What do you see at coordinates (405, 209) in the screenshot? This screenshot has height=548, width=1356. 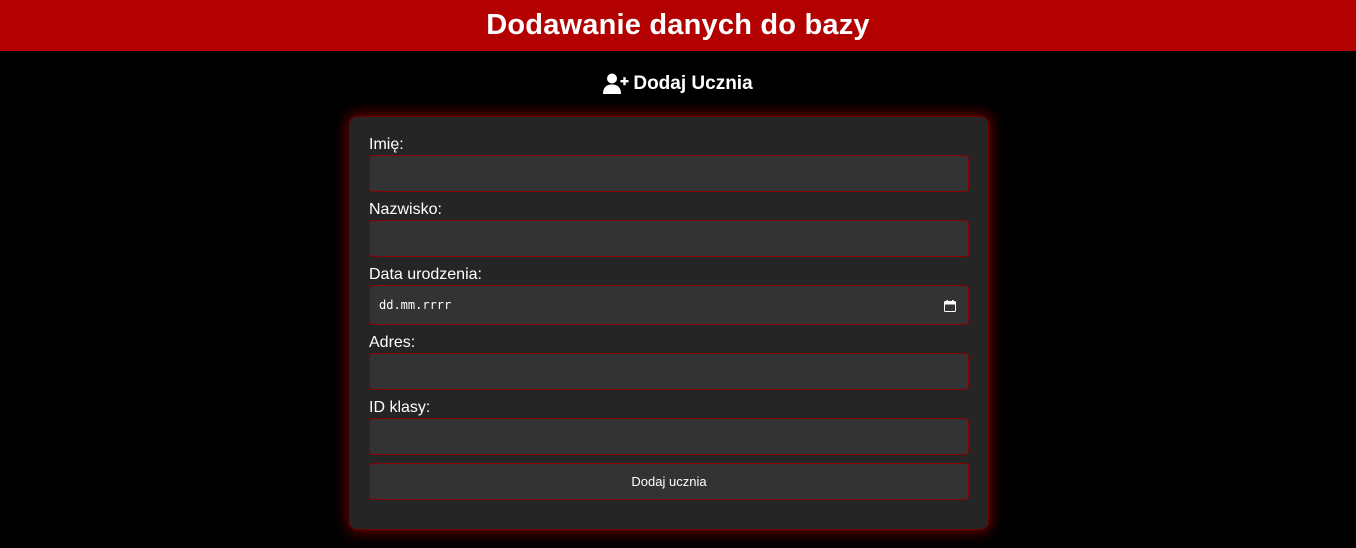 I see `last-name-label: Nazwisko:` at bounding box center [405, 209].